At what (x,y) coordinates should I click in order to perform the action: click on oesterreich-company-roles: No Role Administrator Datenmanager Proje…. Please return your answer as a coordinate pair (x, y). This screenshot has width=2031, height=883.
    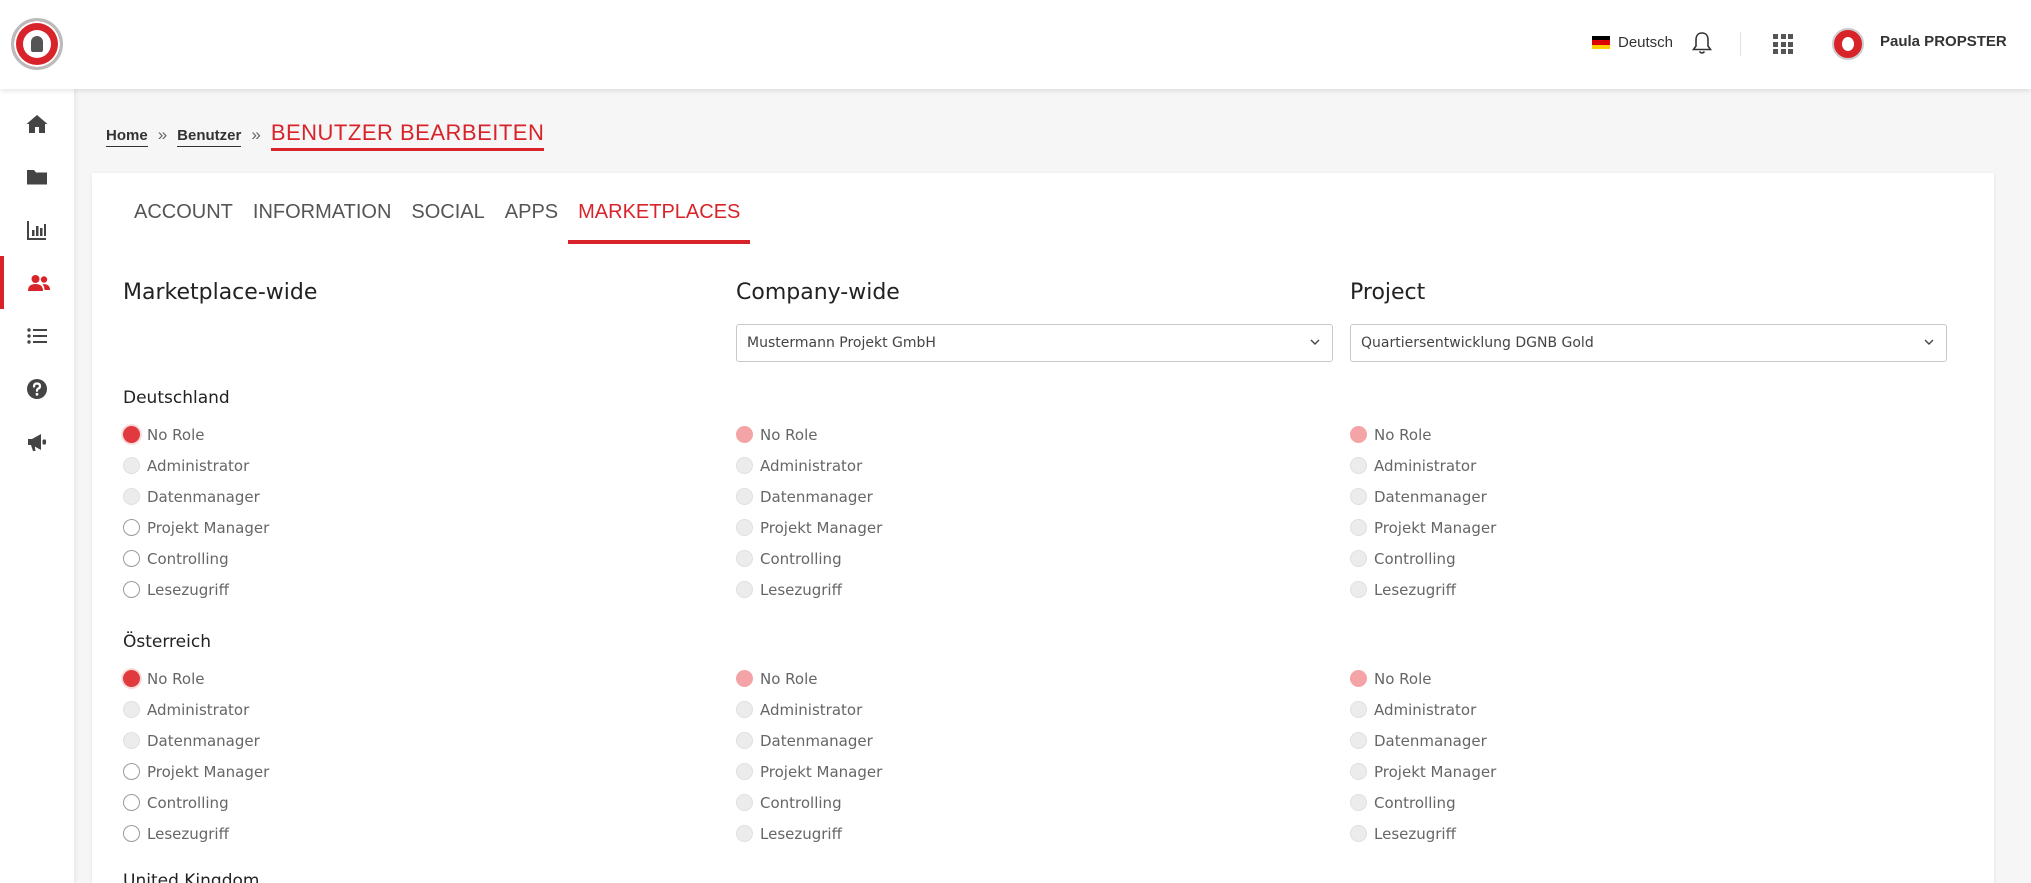
    Looking at the image, I should click on (809, 756).